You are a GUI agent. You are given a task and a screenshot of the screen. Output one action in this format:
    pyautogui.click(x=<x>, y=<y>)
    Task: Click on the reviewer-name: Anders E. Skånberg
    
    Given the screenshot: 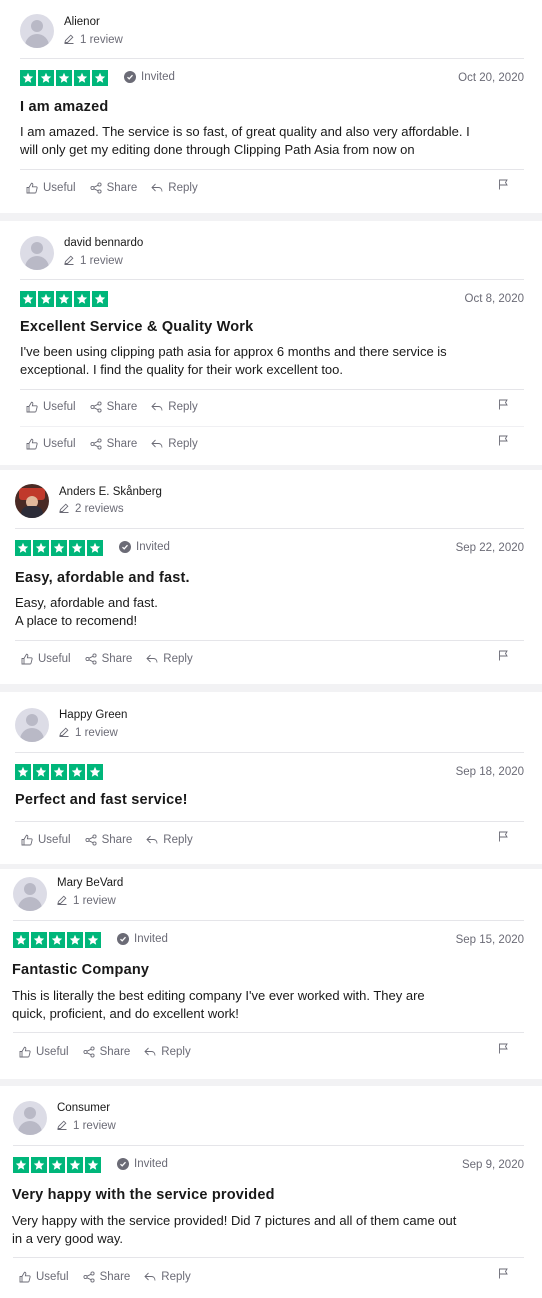 What is the action you would take?
    pyautogui.click(x=110, y=492)
    